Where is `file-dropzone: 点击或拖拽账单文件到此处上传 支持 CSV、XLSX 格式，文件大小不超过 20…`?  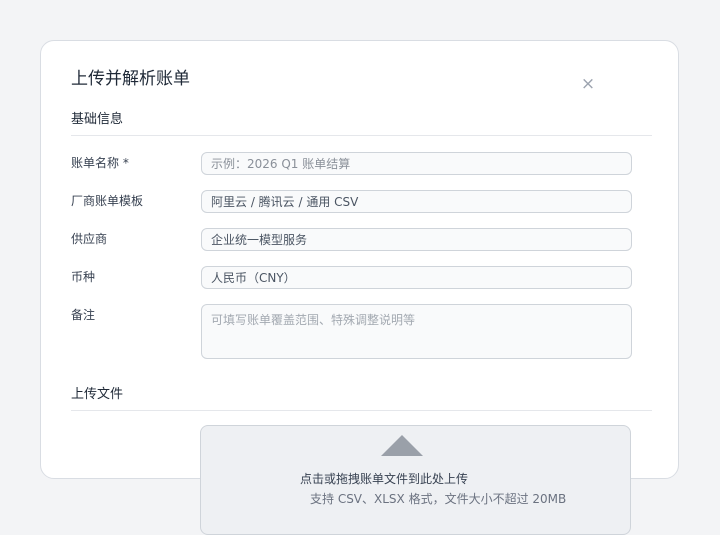
file-dropzone: 点击或拖拽账单文件到此处上传 支持 CSV、XLSX 格式，文件大小不超过 20… is located at coordinates (415, 480).